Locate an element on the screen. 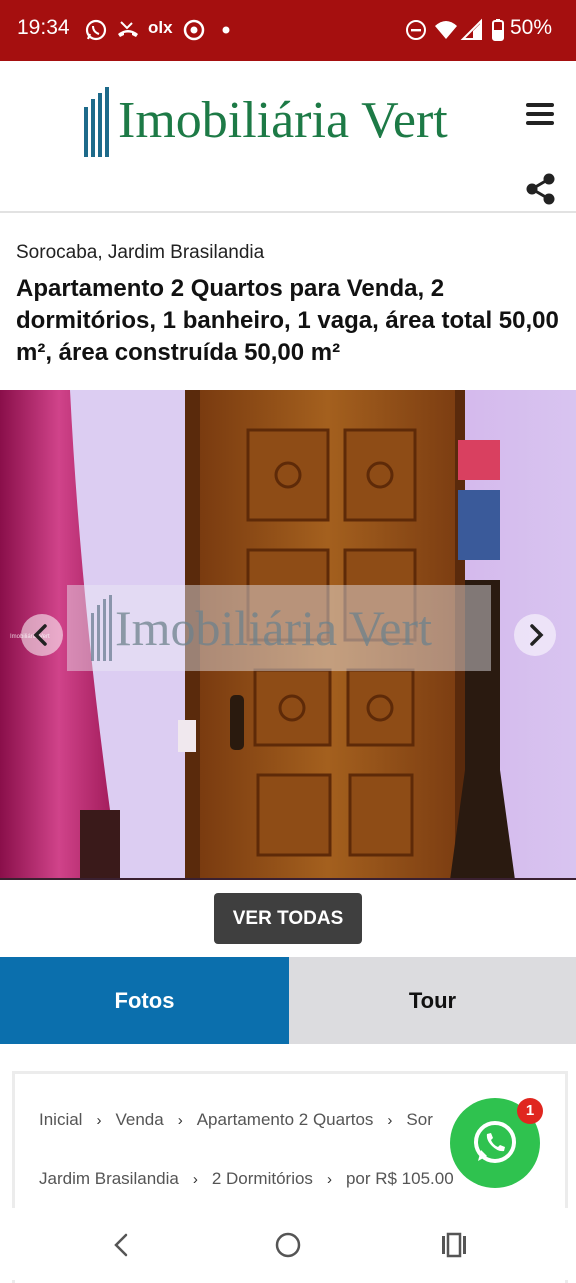 Image resolution: width=576 pixels, height=1283 pixels. breadcrumb-item-venda: Venda is located at coordinates (139, 1119).